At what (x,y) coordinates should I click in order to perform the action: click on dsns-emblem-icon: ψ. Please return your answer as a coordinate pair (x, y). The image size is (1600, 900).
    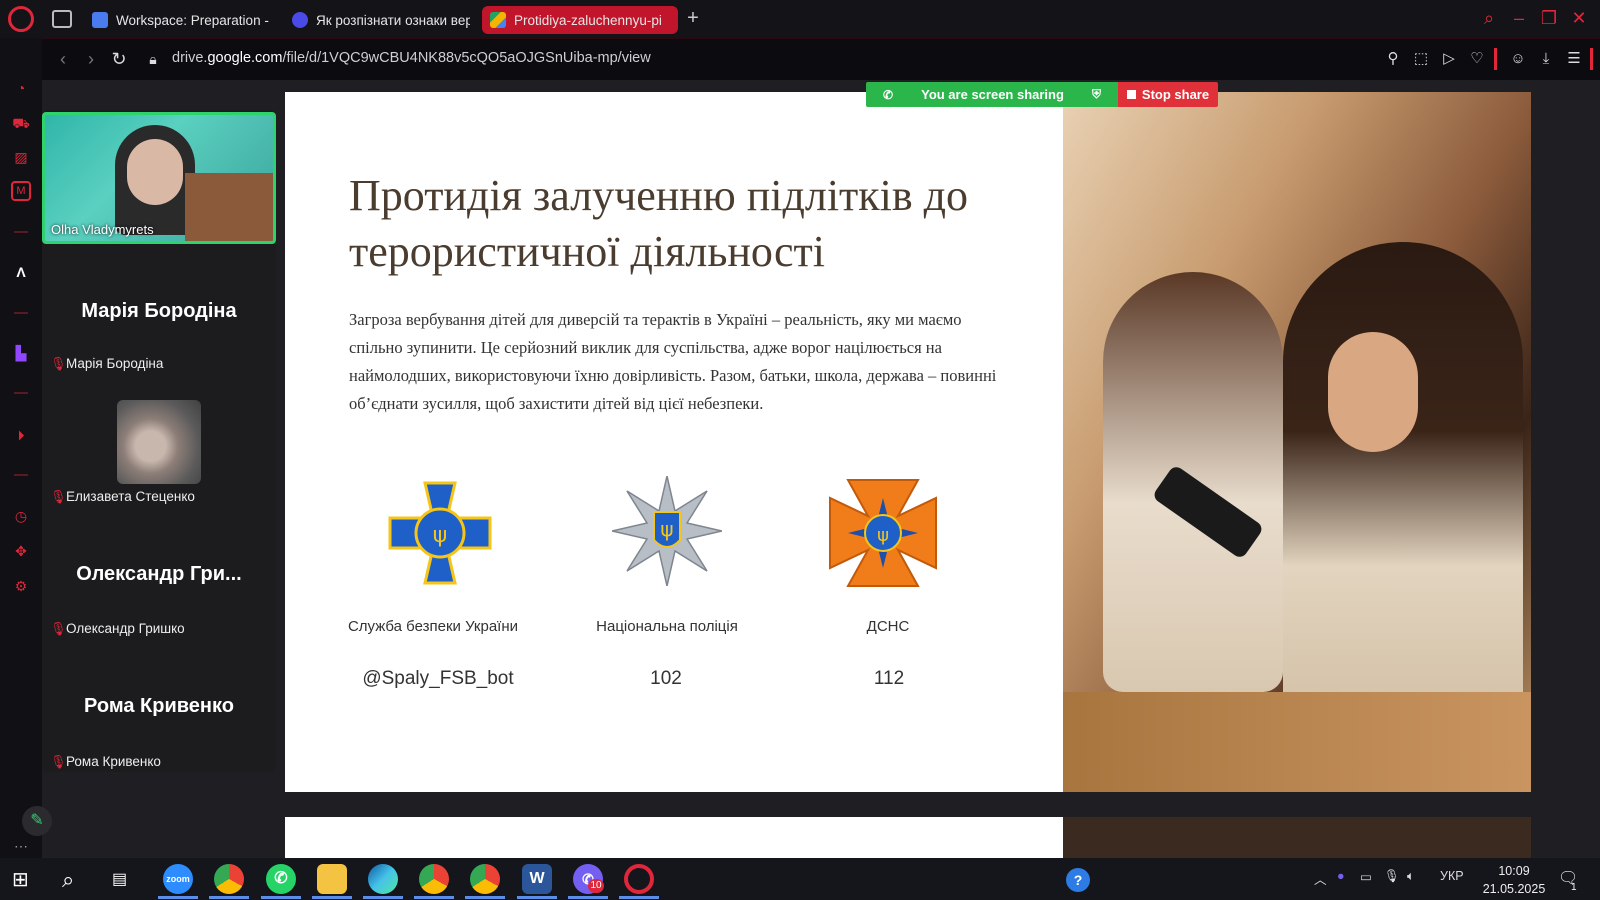
    Looking at the image, I should click on (883, 533).